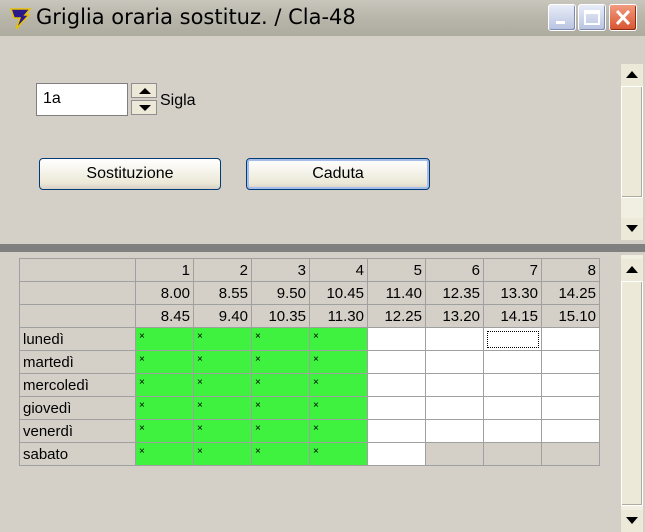  What do you see at coordinates (570, 293) in the screenshot?
I see `start-time-cell: 14.25` at bounding box center [570, 293].